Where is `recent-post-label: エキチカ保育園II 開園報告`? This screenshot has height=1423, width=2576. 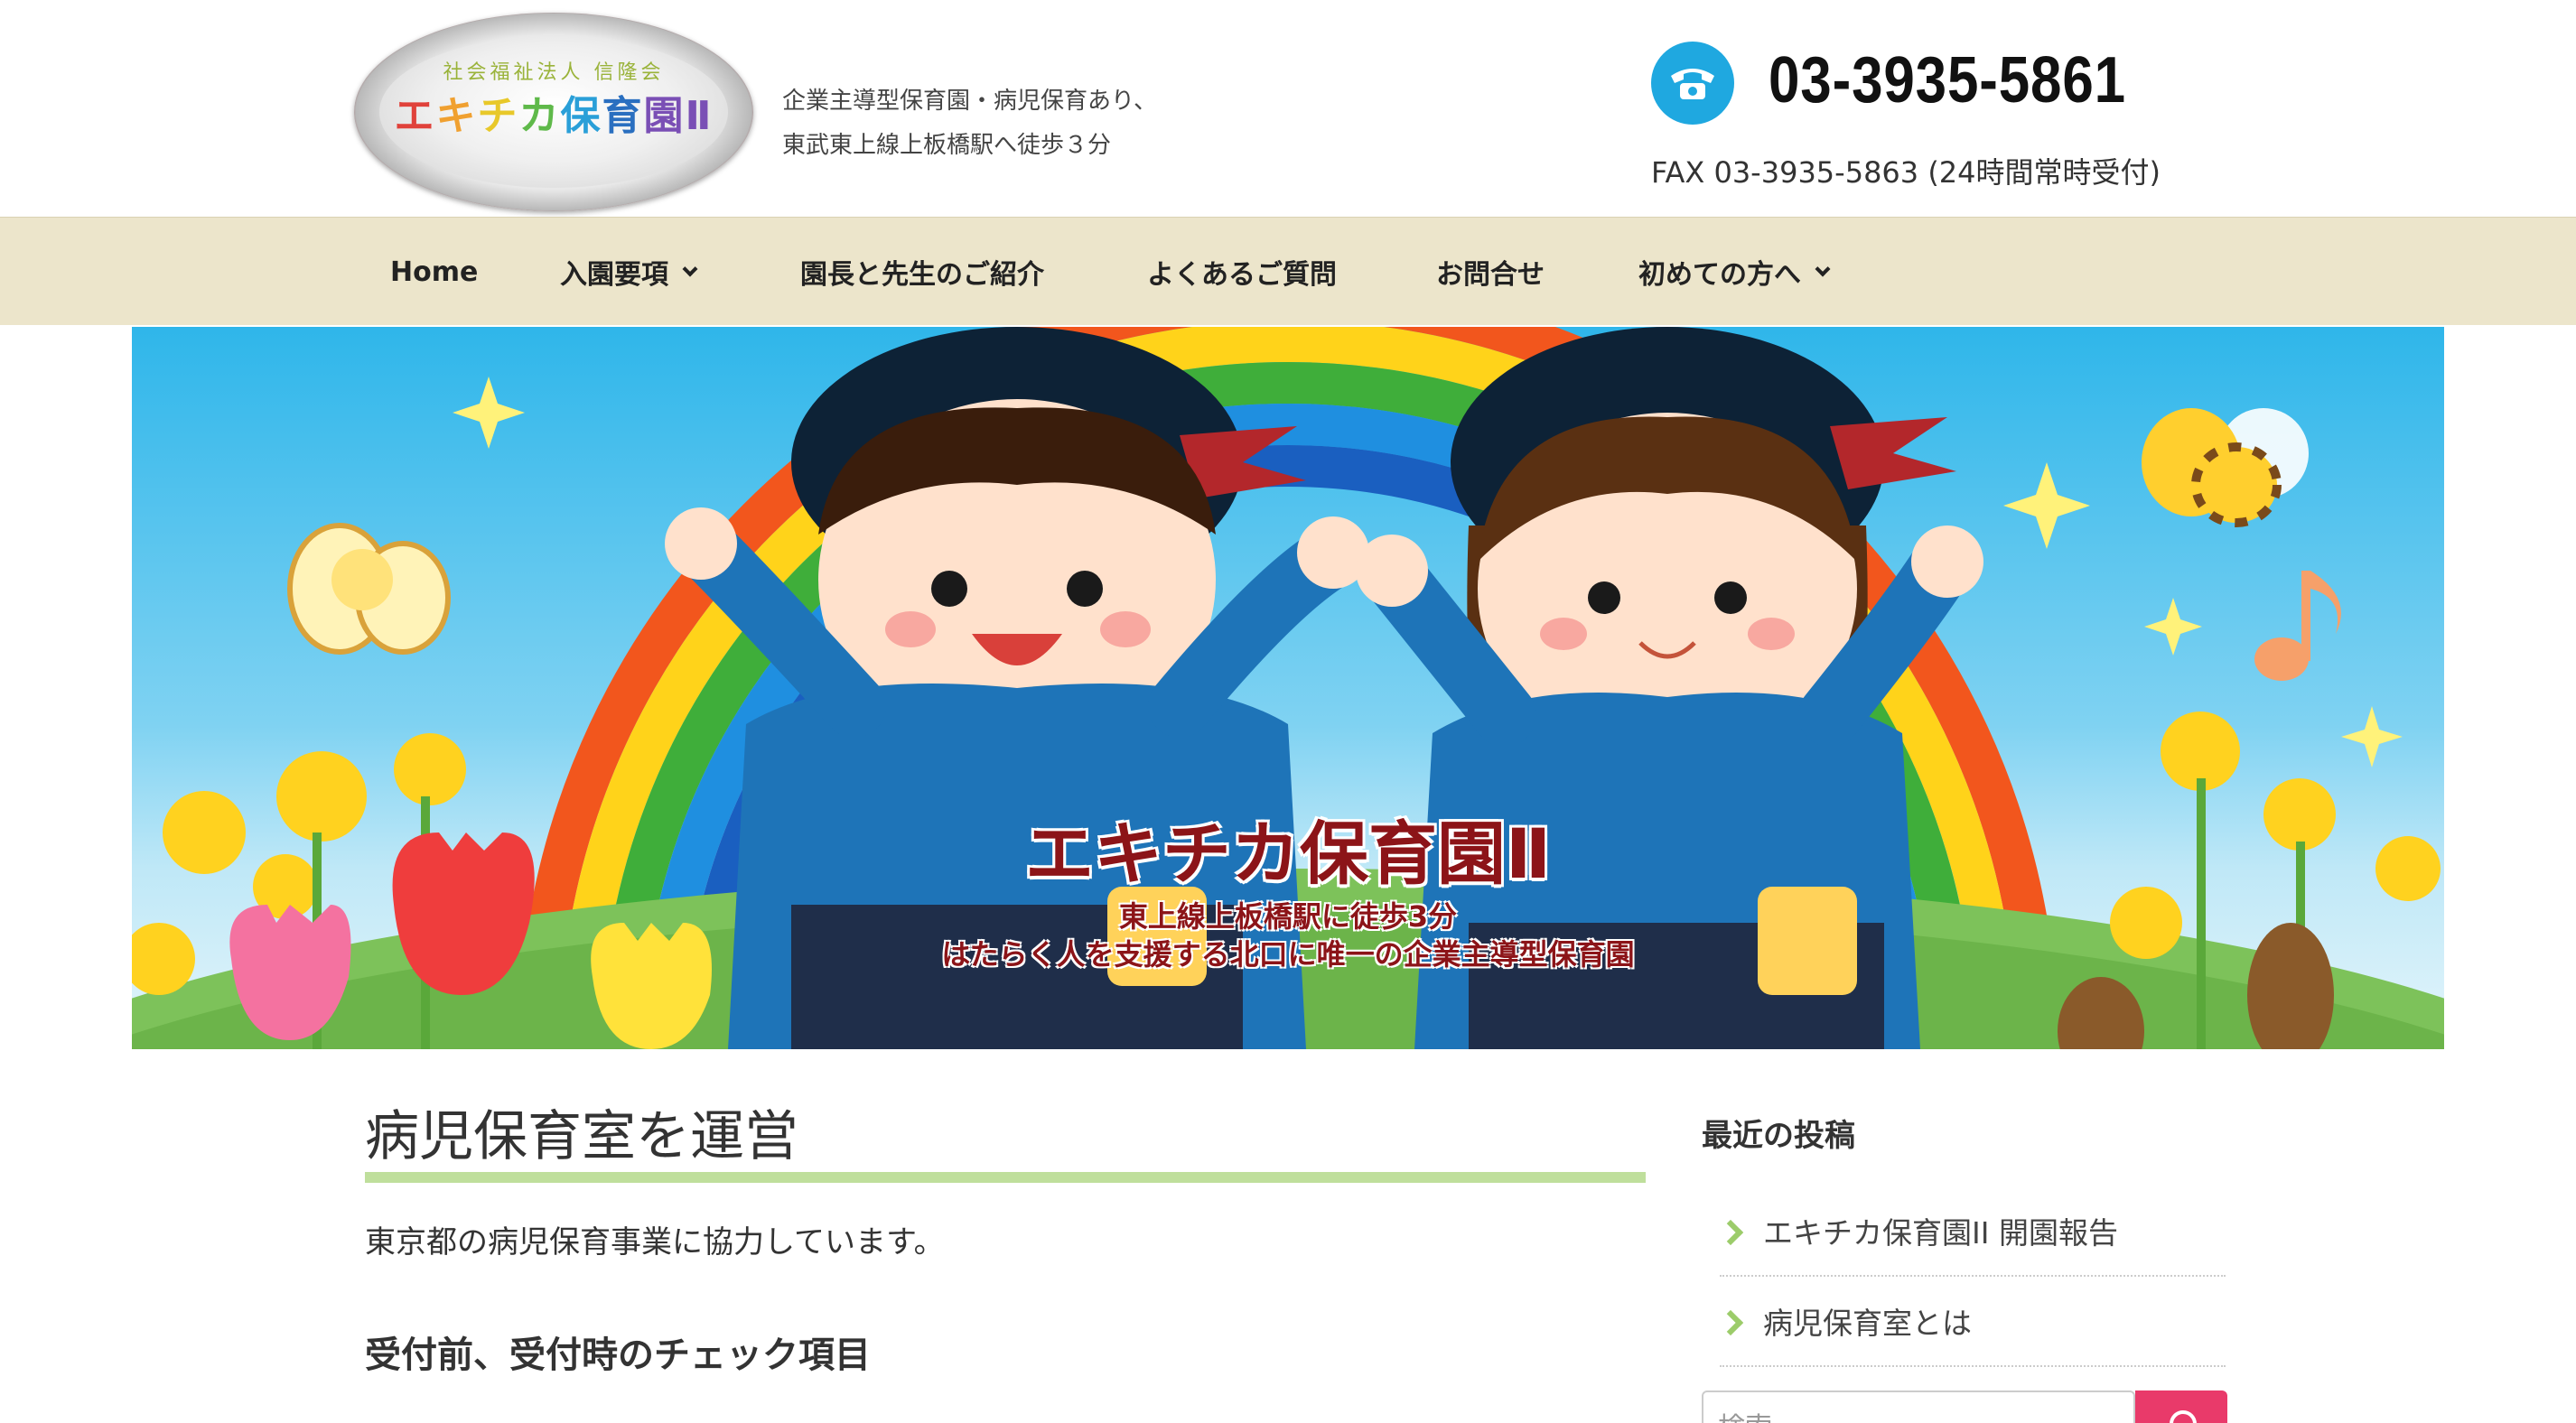
recent-post-label: エキチカ保育園II 開園報告 is located at coordinates (1940, 1233).